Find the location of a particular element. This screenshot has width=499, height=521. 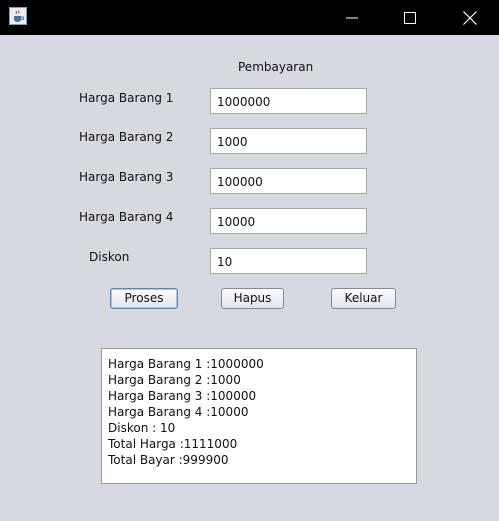

output-line: Harga Barang 1 :1000000 is located at coordinates (186, 364).